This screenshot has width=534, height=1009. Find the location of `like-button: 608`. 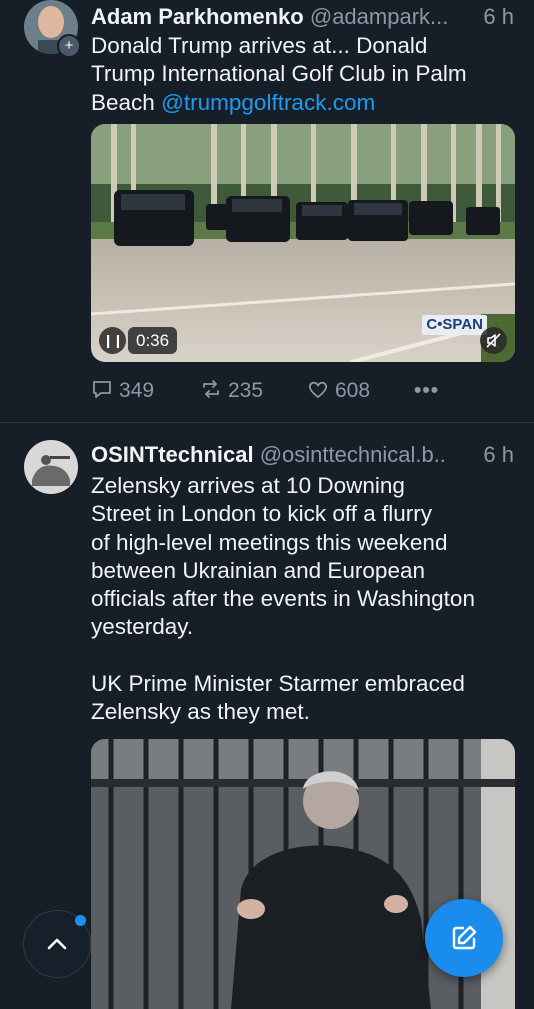

like-button: 608 is located at coordinates (338, 391).